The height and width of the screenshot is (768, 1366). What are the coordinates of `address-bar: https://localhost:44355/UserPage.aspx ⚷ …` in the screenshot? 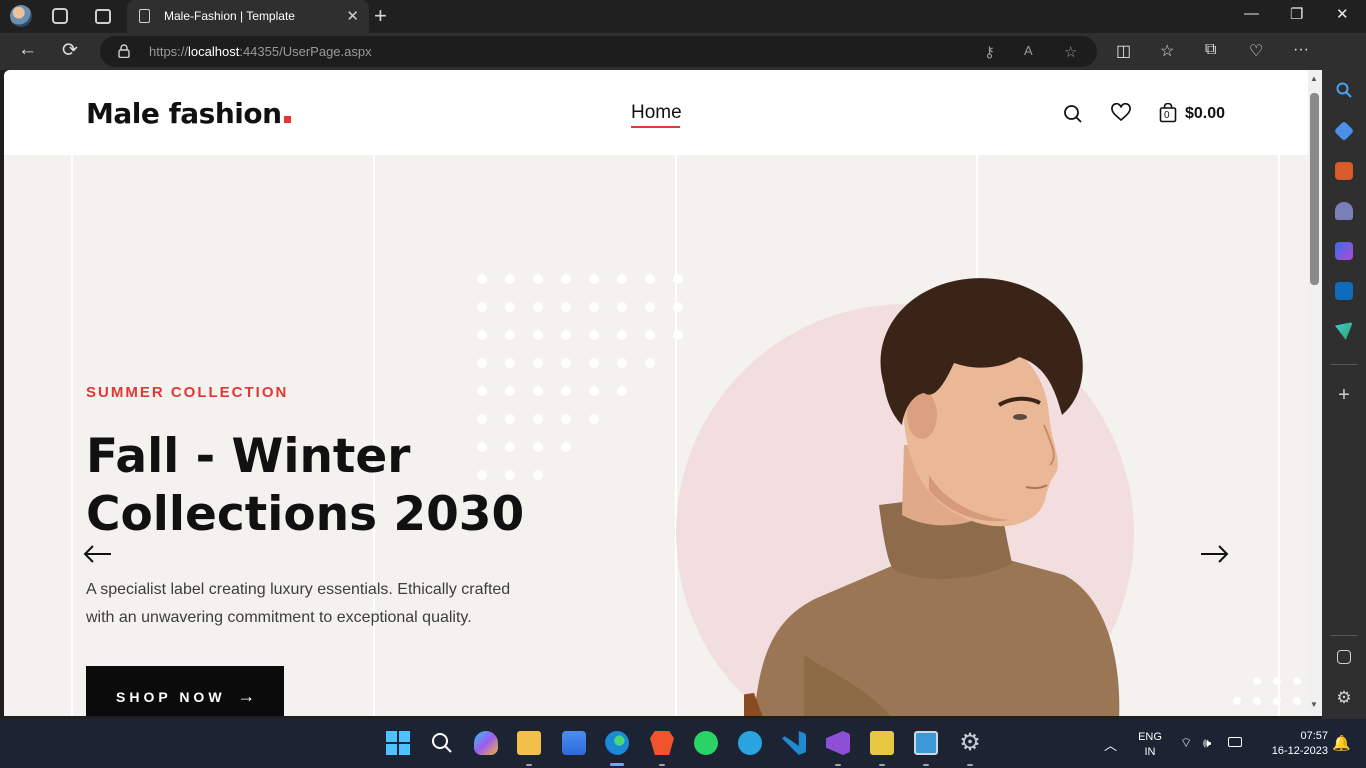 It's located at (598, 51).